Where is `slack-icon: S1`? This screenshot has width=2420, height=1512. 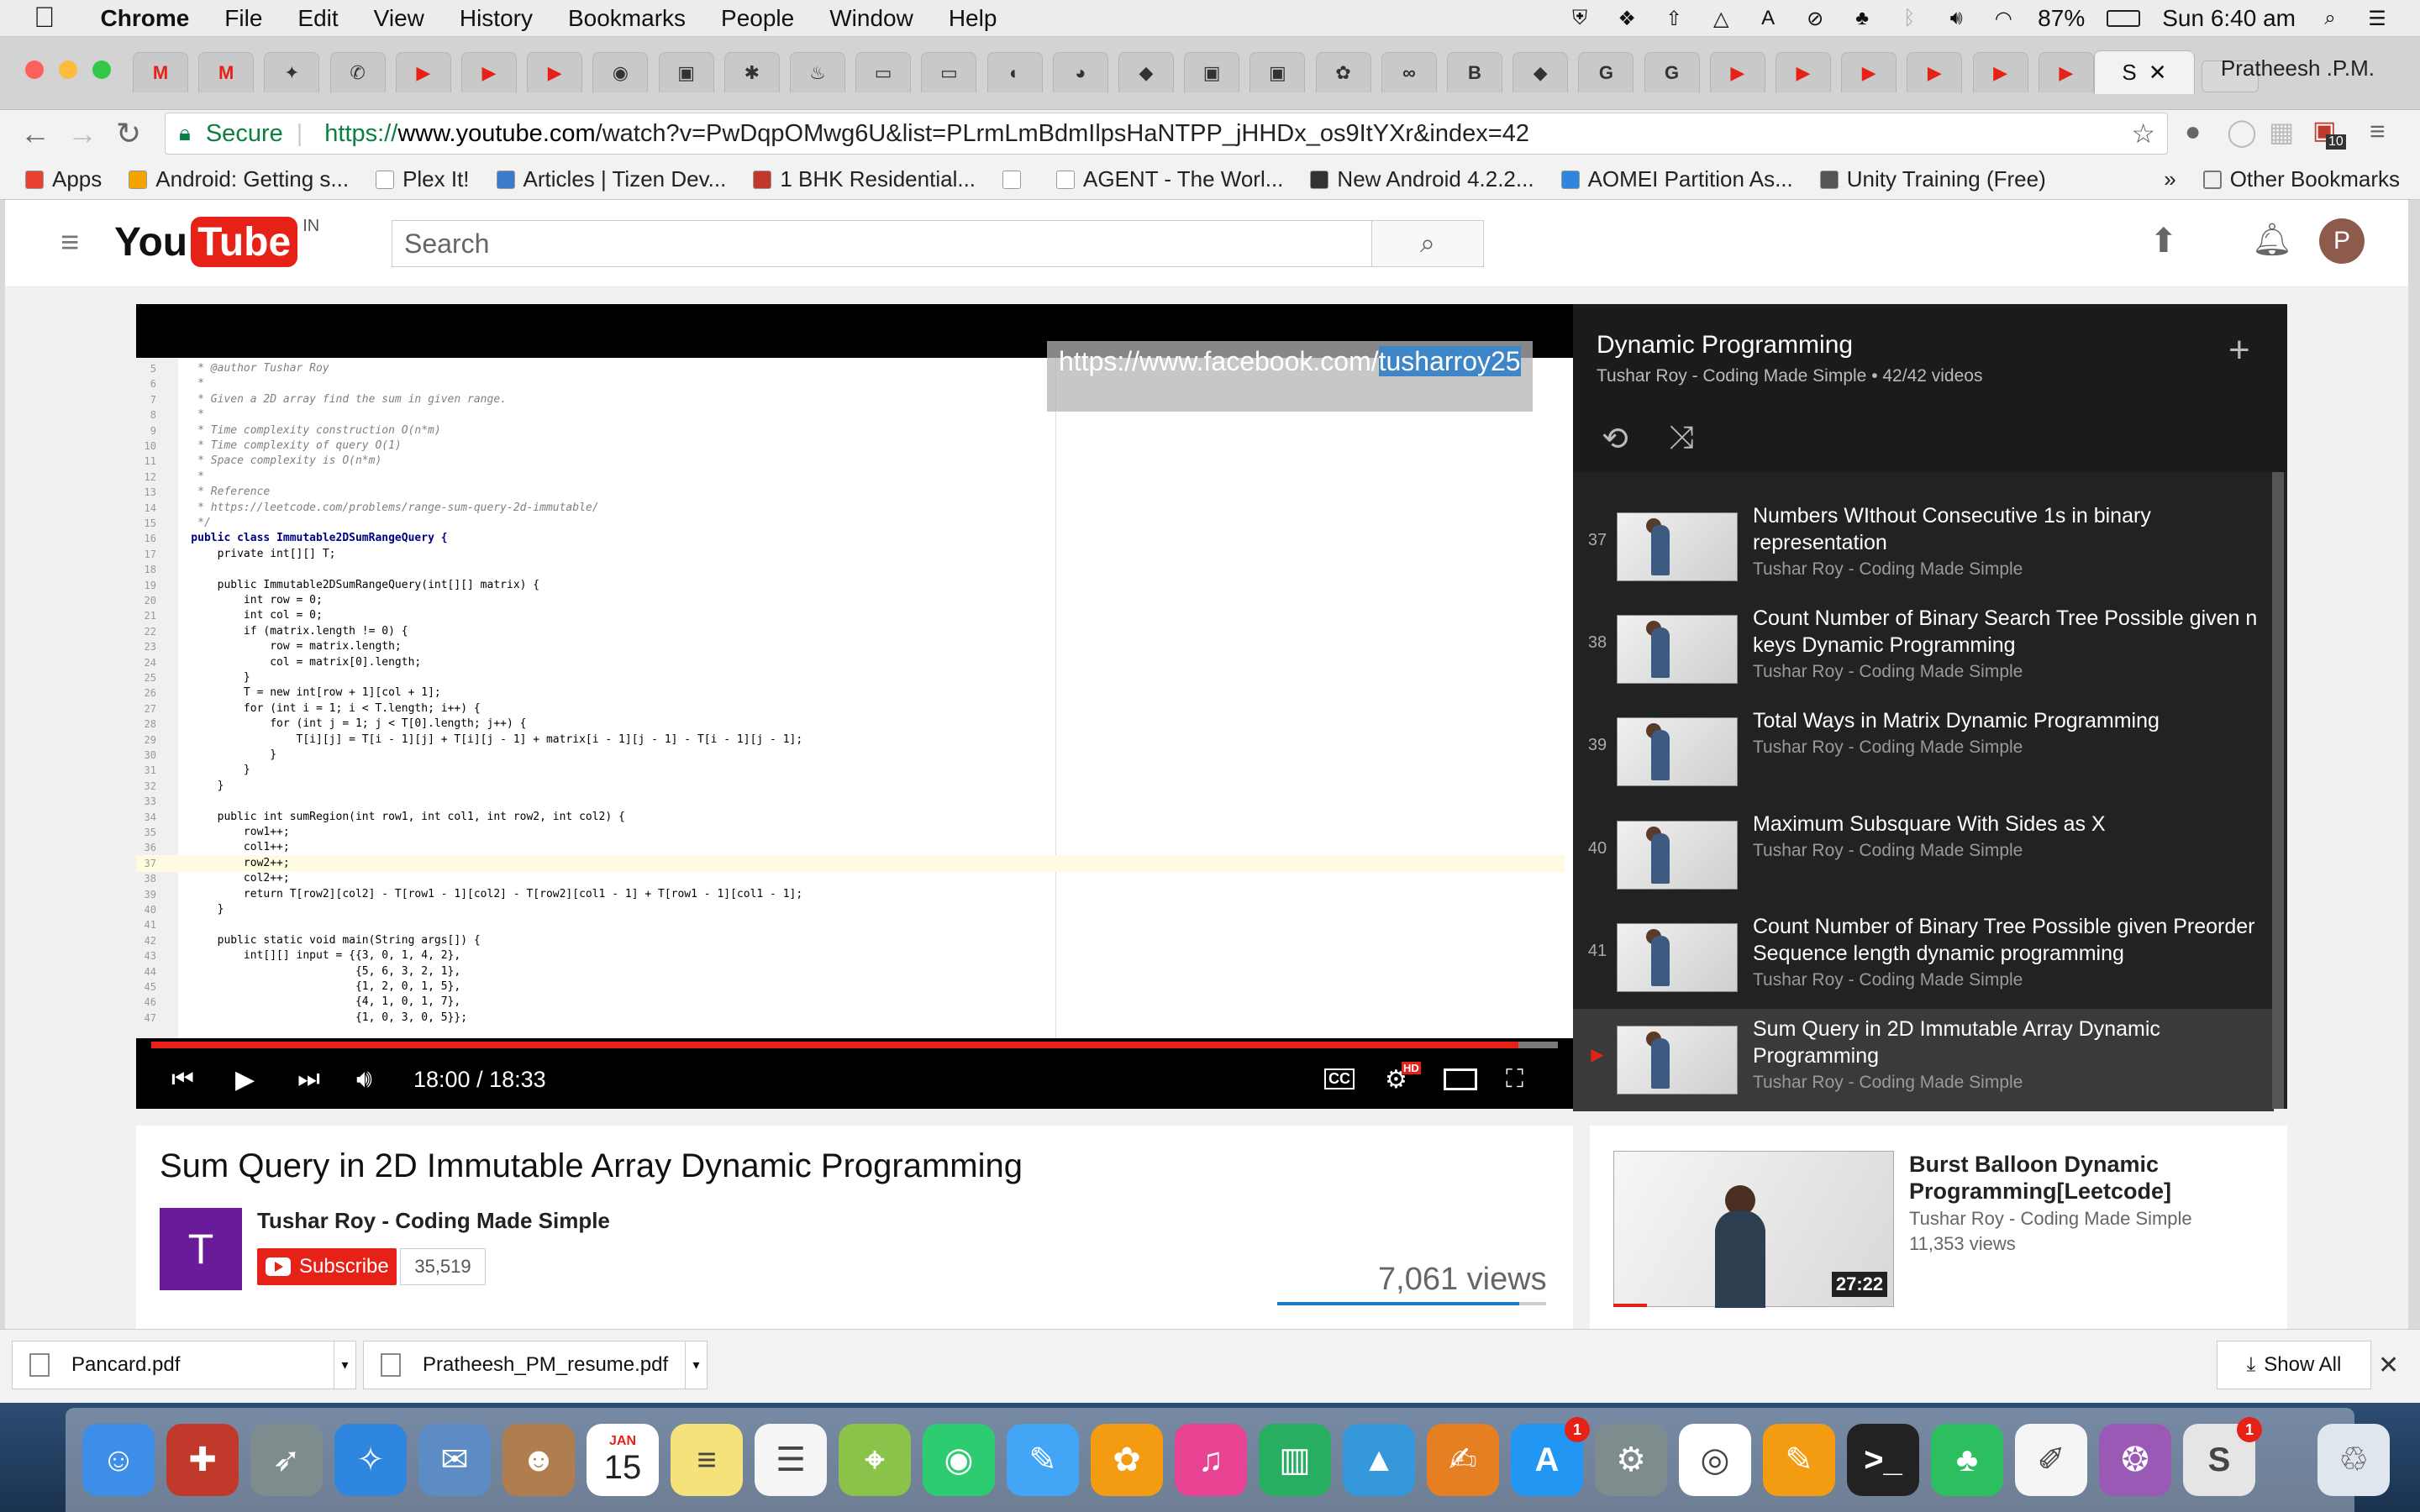 slack-icon: S1 is located at coordinates (2222, 1456).